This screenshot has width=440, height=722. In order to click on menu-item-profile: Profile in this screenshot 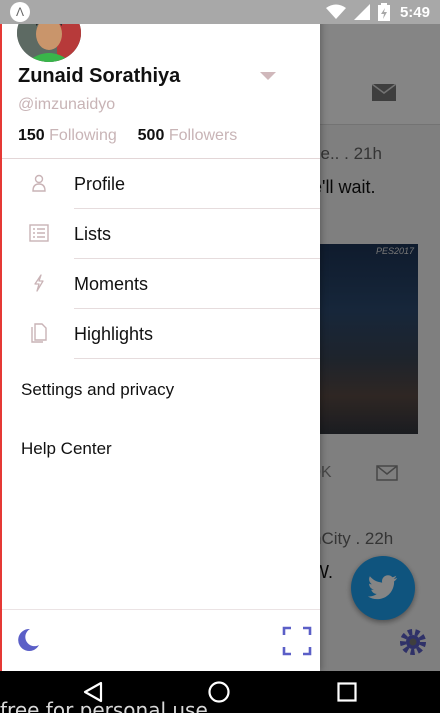, I will do `click(161, 184)`.